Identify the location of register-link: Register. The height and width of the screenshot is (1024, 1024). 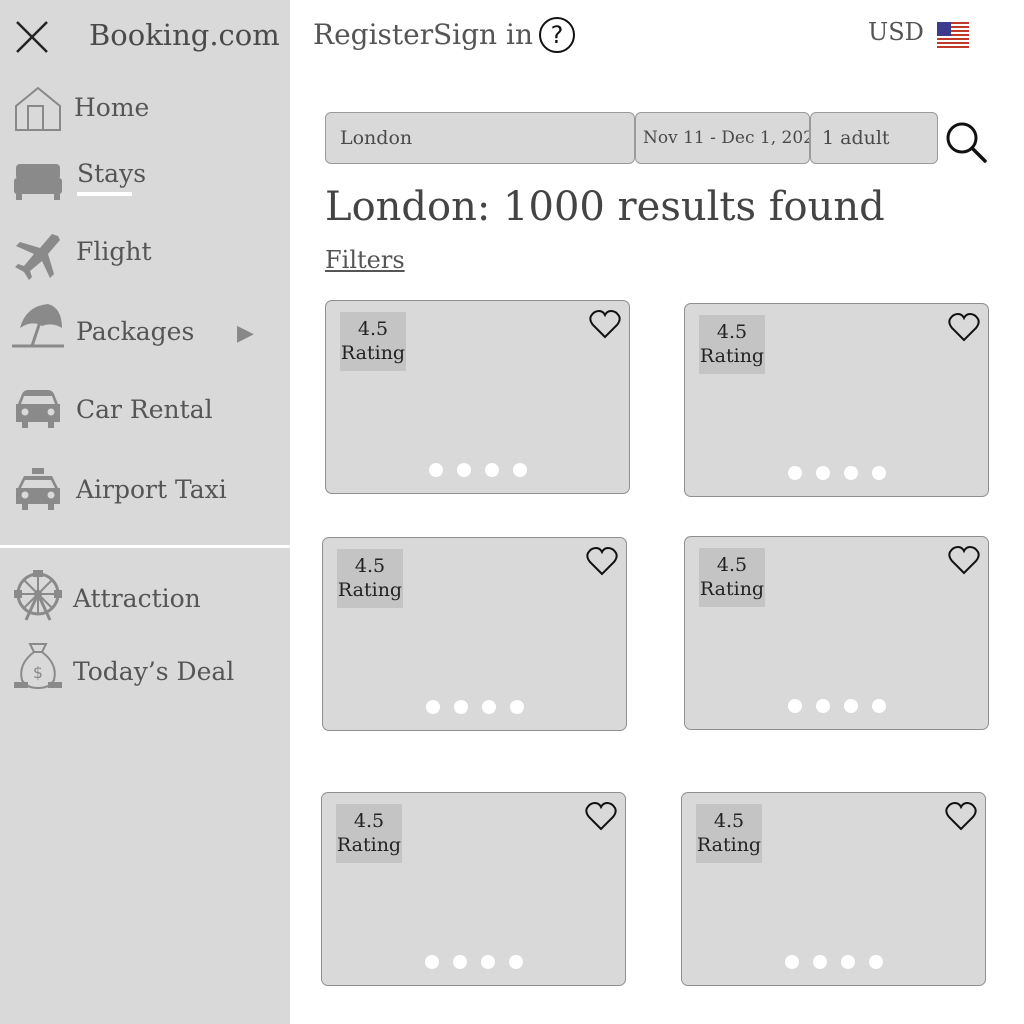
(373, 34).